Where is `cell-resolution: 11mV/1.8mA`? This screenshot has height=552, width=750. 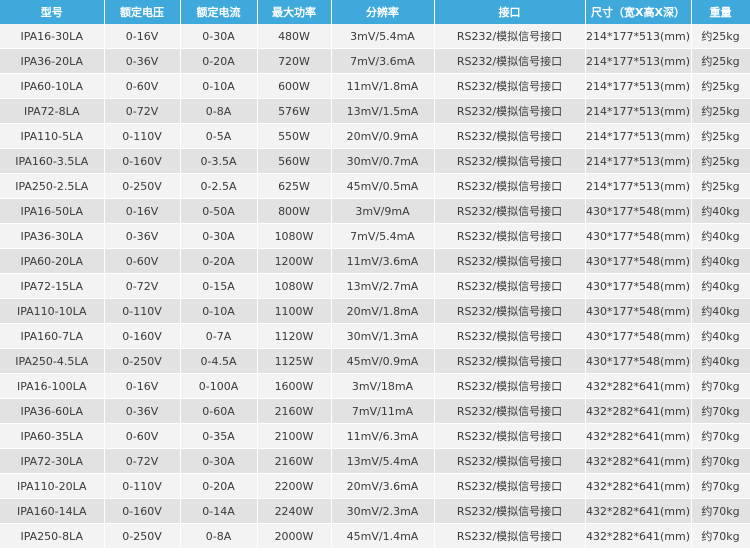
cell-resolution: 11mV/1.8mA is located at coordinates (383, 86).